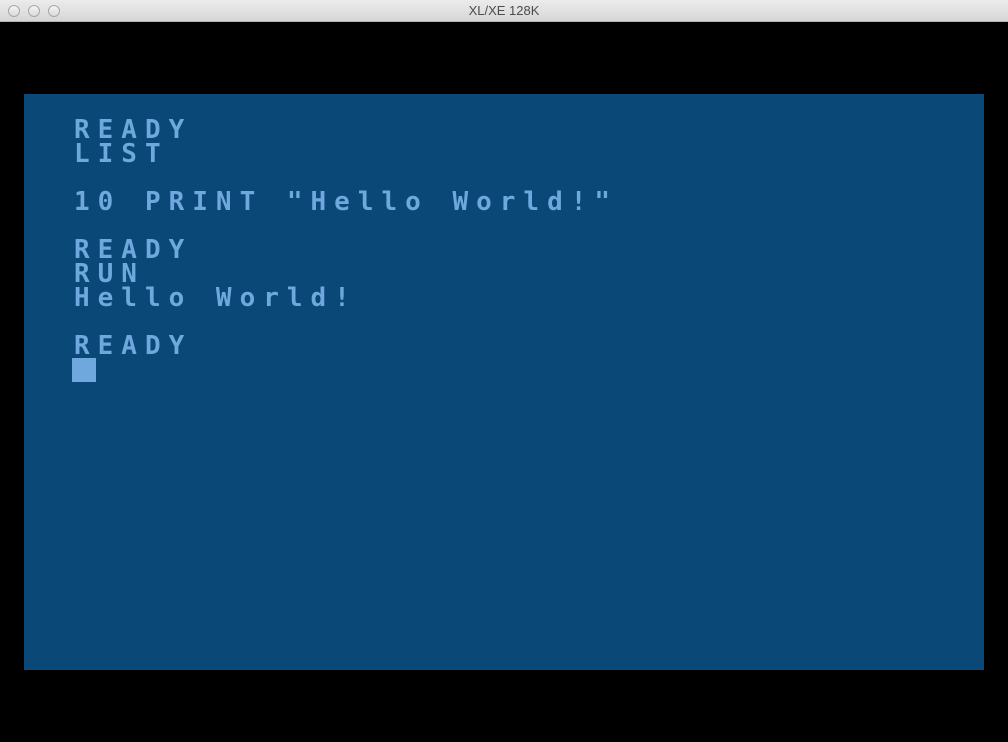 The width and height of the screenshot is (1008, 742). What do you see at coordinates (84, 370) in the screenshot?
I see `text-cursor` at bounding box center [84, 370].